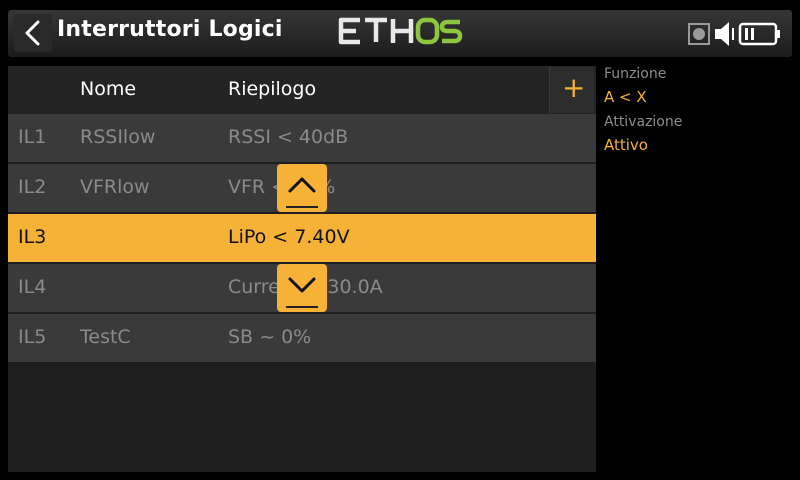 This screenshot has width=800, height=480. What do you see at coordinates (108, 89) in the screenshot?
I see `column-header-name: Nome` at bounding box center [108, 89].